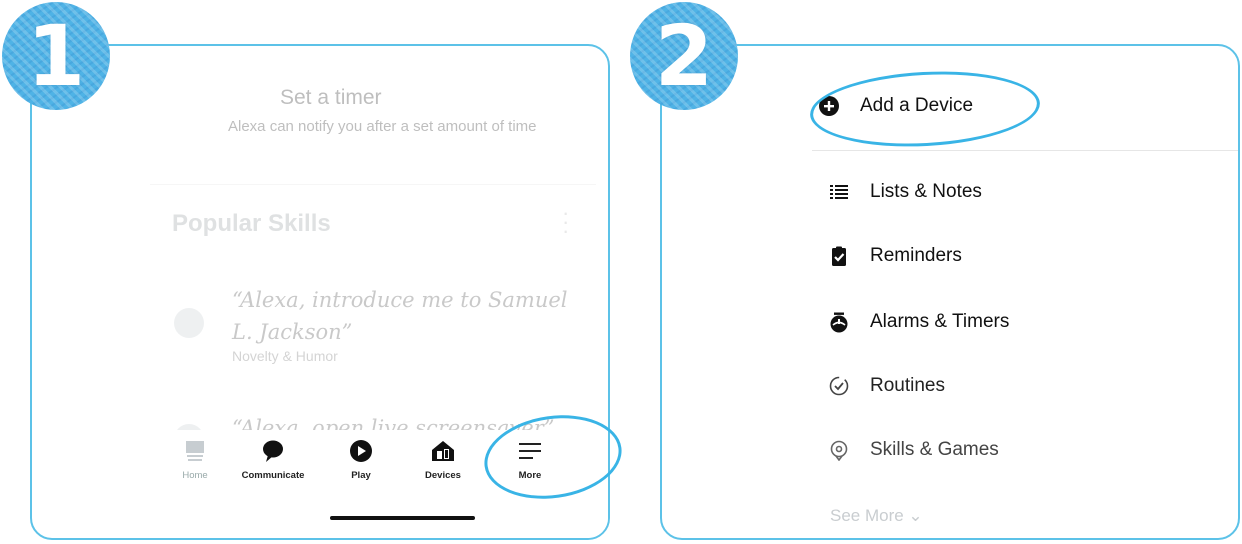 Image resolution: width=1242 pixels, height=544 pixels. What do you see at coordinates (839, 256) in the screenshot?
I see `clipboard-check-icon` at bounding box center [839, 256].